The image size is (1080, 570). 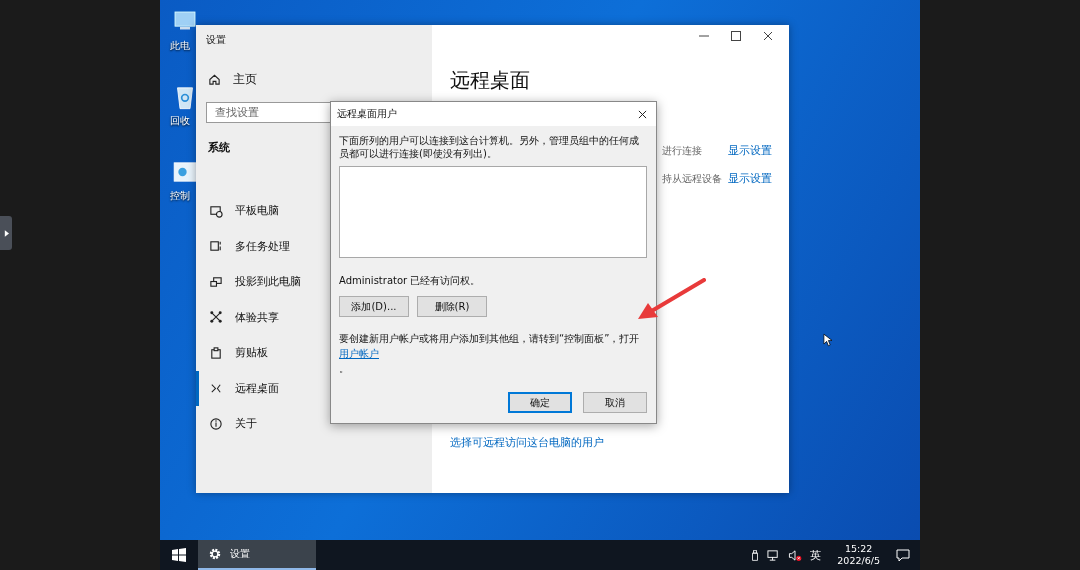 I want to click on dialog-title: 远程桌面用户, so click(x=367, y=114).